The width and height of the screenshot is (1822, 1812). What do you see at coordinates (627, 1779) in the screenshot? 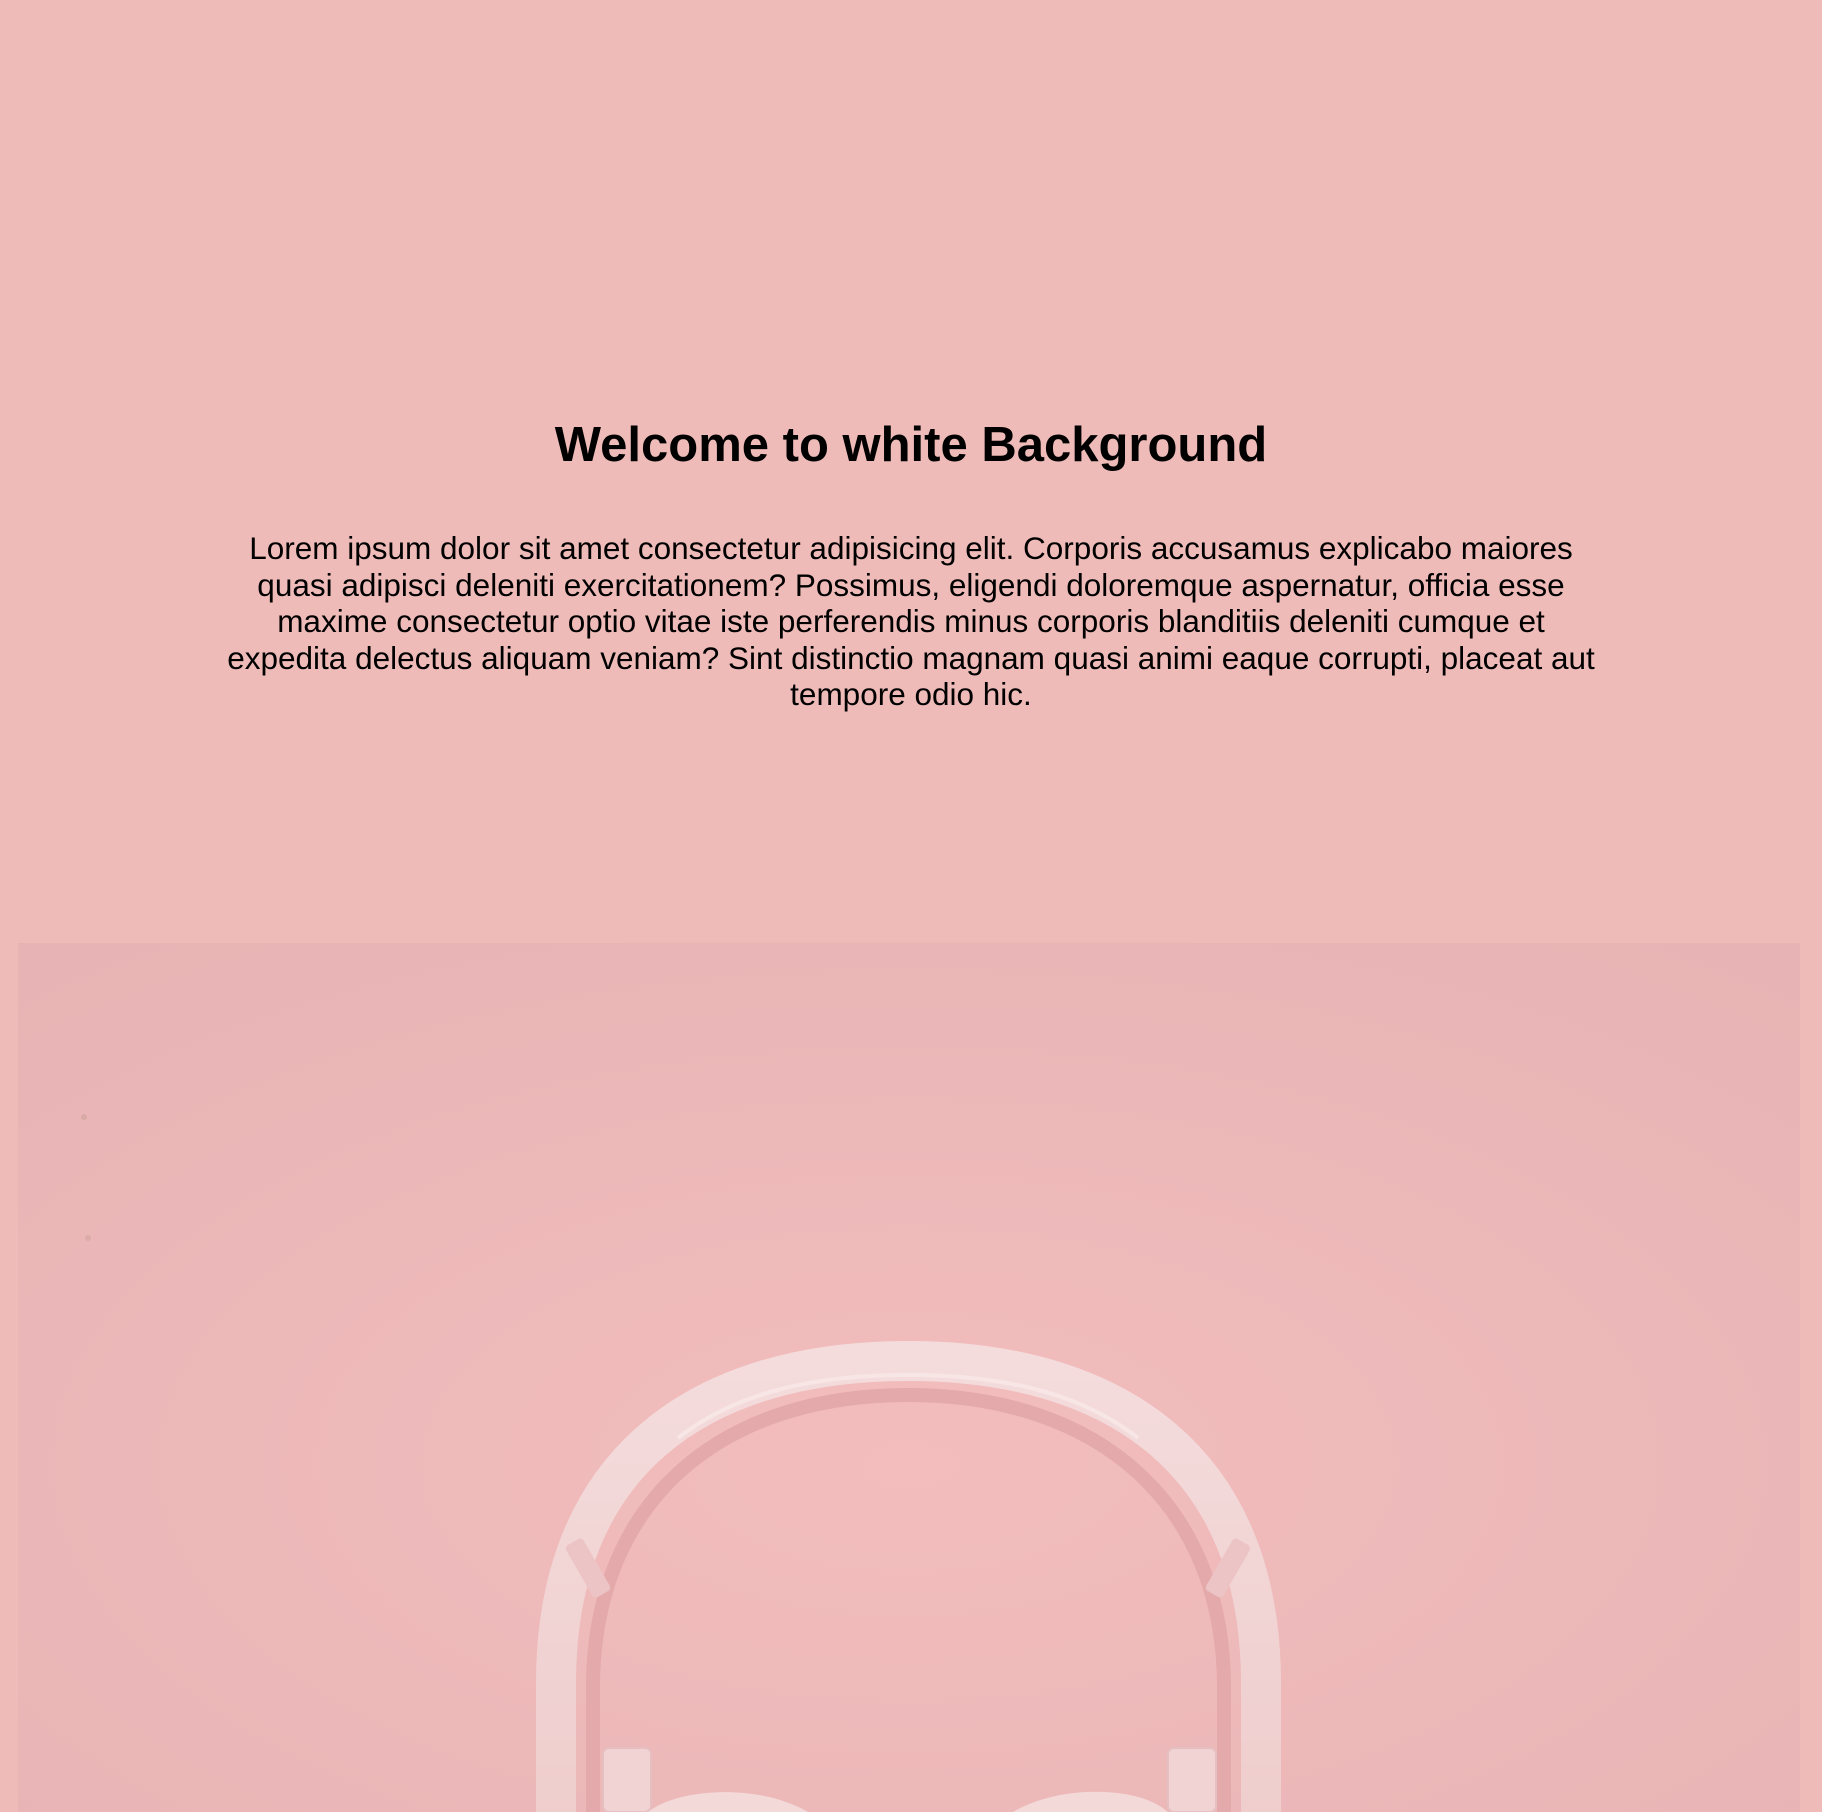
I see `left-hinge` at bounding box center [627, 1779].